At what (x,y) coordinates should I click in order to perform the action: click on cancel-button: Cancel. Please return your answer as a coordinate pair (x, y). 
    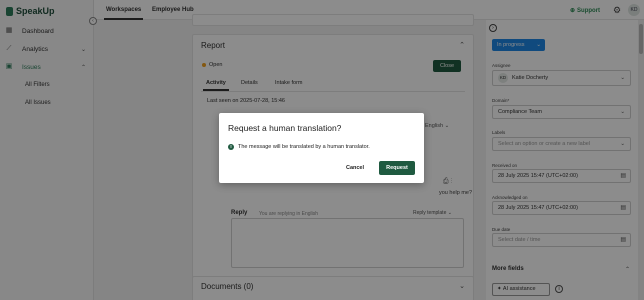
    Looking at the image, I should click on (355, 168).